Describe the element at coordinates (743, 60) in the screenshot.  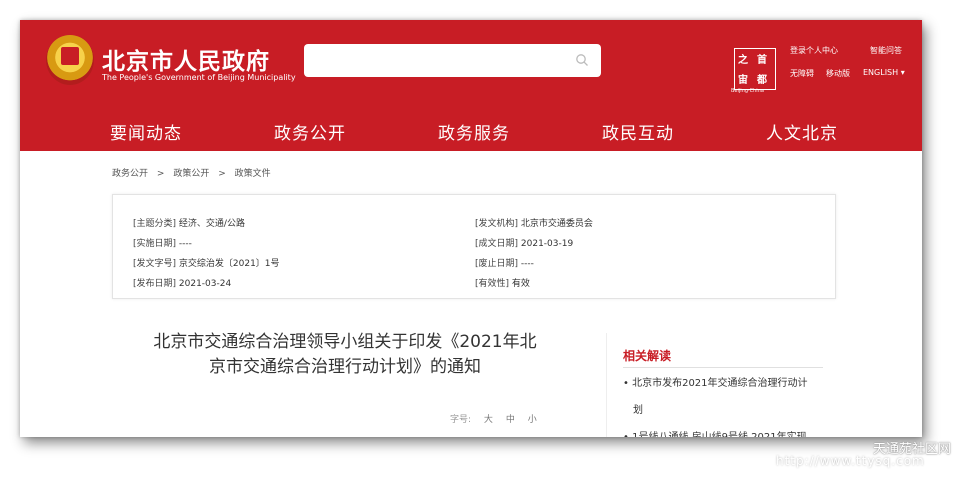
I see `logo-char: 之` at that location.